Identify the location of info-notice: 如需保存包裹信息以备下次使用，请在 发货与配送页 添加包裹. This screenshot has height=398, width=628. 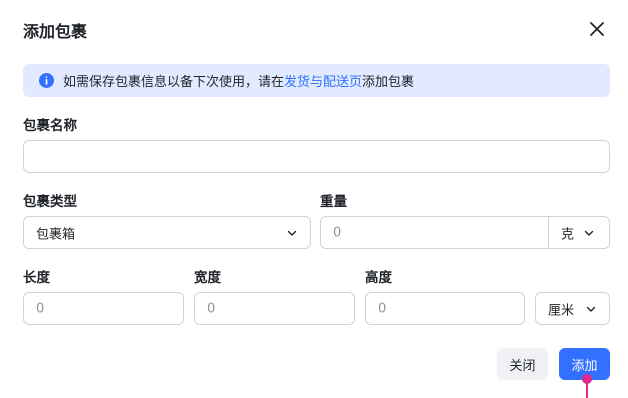
(316, 80).